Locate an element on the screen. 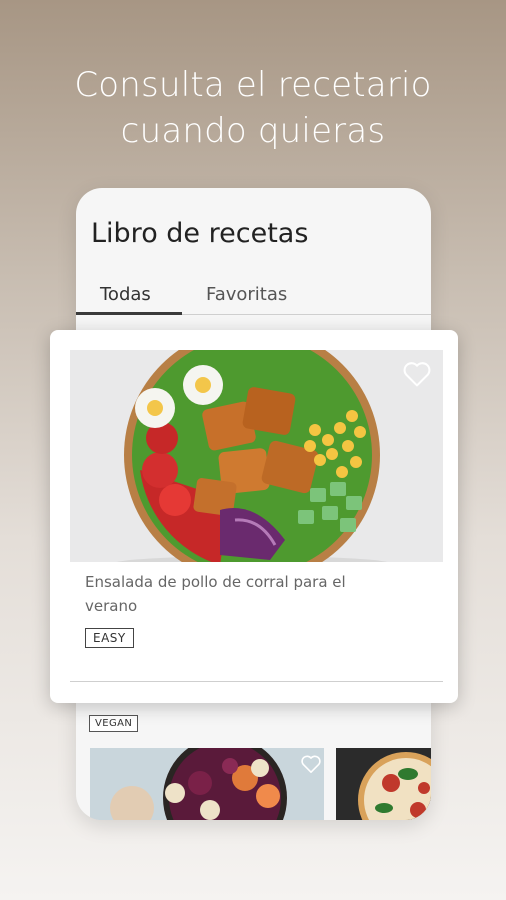 Image resolution: width=506 pixels, height=900 pixels. bowl-thumbnail-image is located at coordinates (207, 784).